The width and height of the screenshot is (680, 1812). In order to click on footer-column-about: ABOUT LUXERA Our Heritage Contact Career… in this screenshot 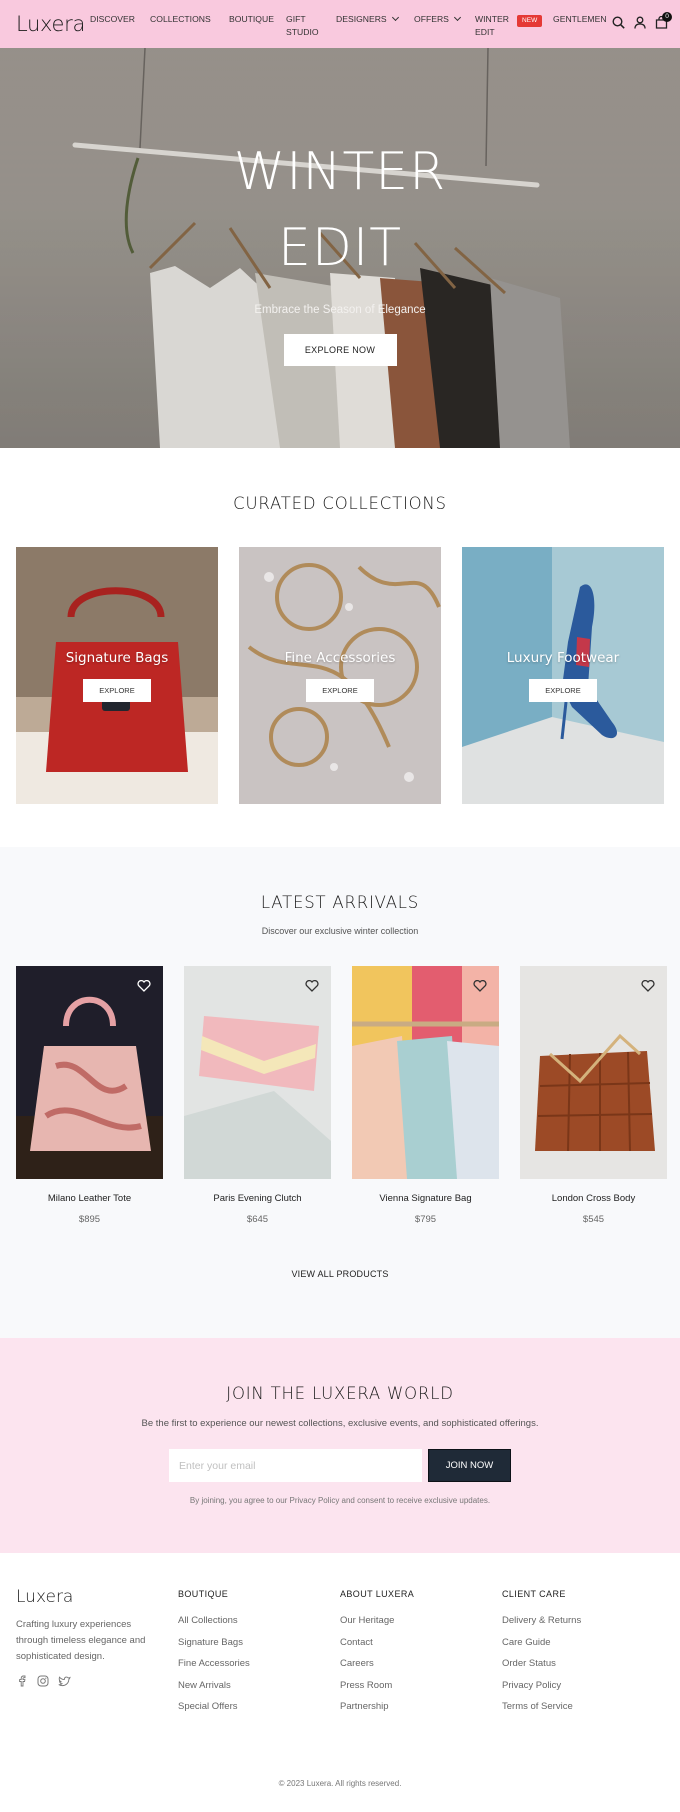, I will do `click(421, 1651)`.